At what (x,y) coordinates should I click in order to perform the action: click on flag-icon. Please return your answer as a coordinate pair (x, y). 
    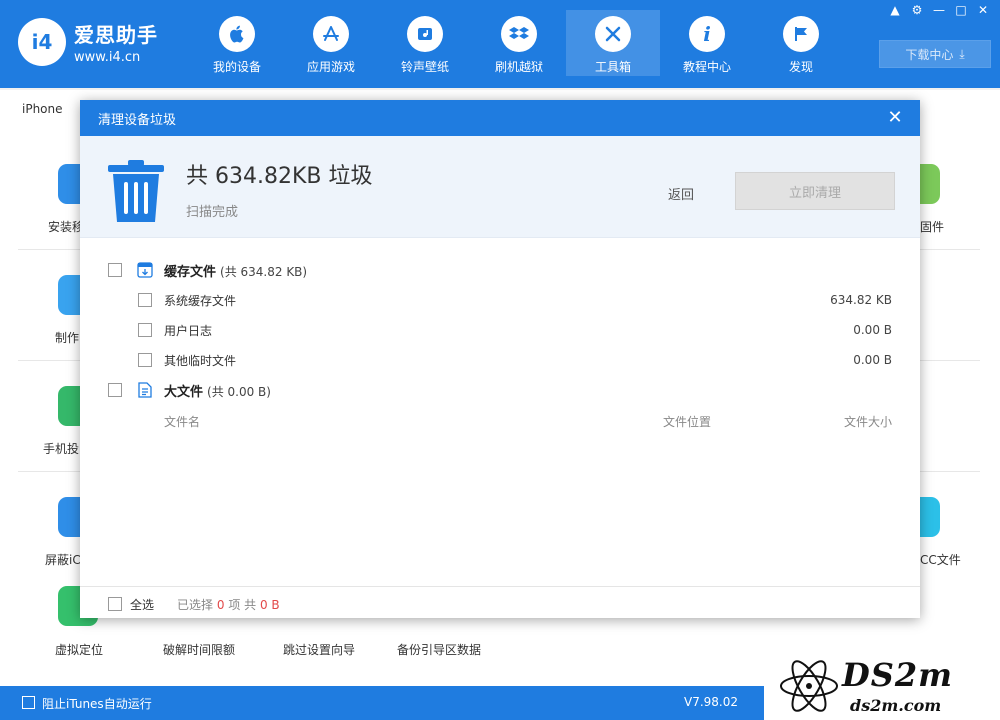
    Looking at the image, I should click on (801, 34).